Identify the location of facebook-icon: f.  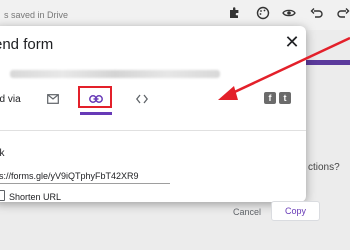
(270, 98).